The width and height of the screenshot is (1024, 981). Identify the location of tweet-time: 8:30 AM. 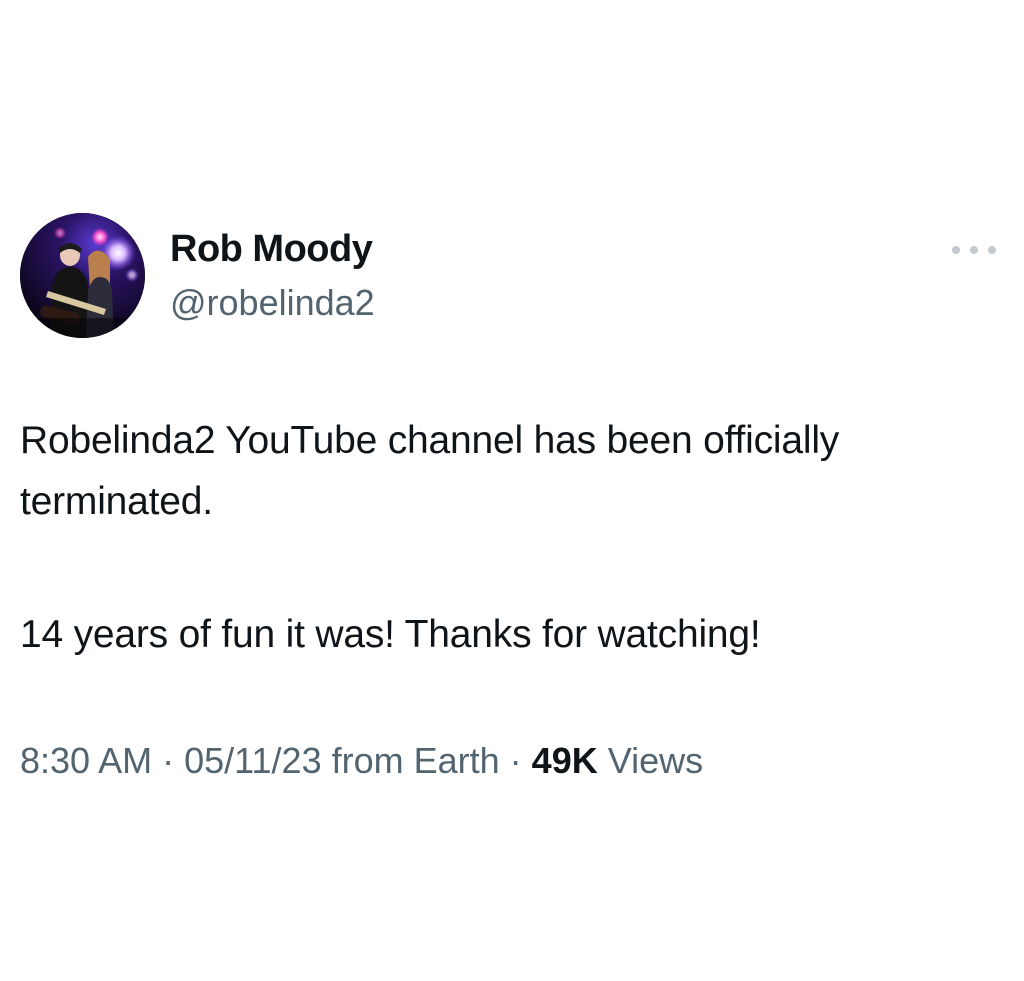
(86, 760).